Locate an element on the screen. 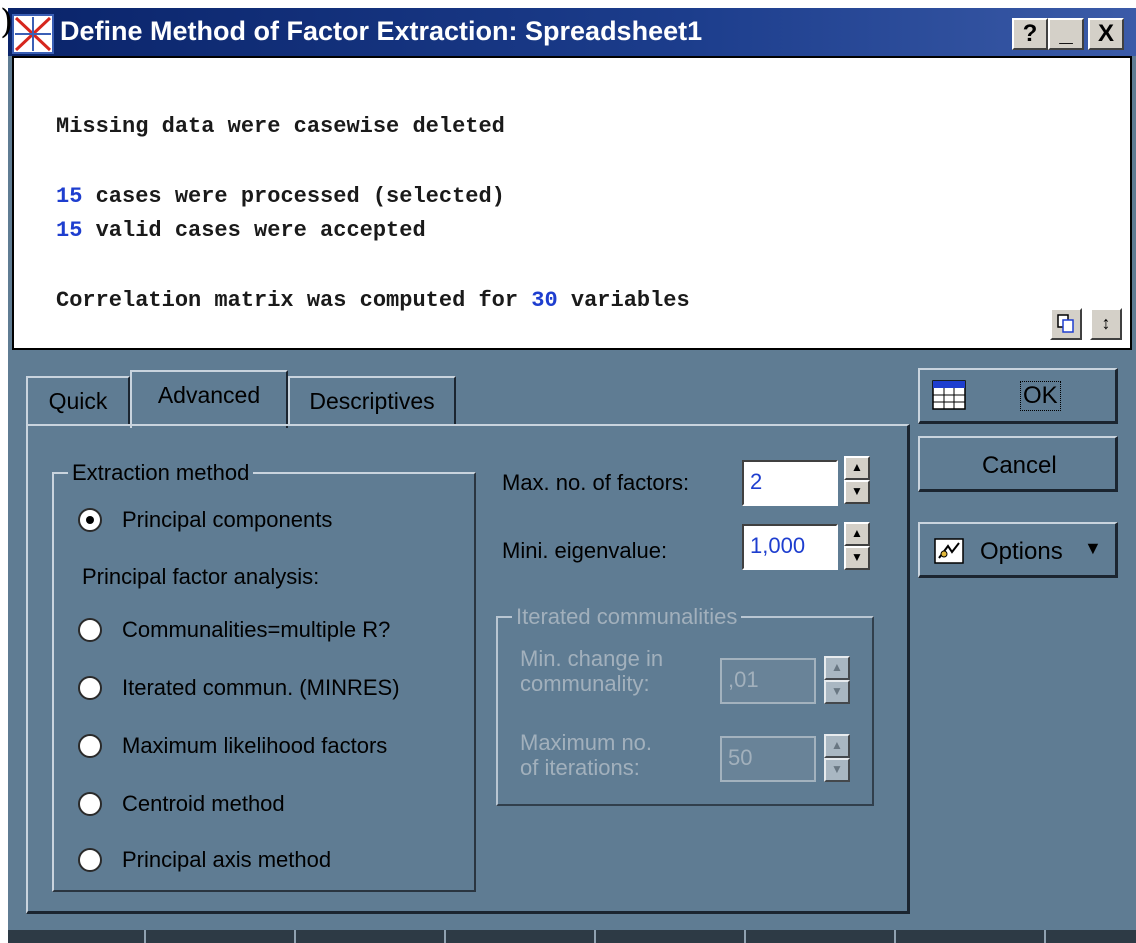 This screenshot has height=943, width=1136. collapse-button: ↕ is located at coordinates (1106, 324).